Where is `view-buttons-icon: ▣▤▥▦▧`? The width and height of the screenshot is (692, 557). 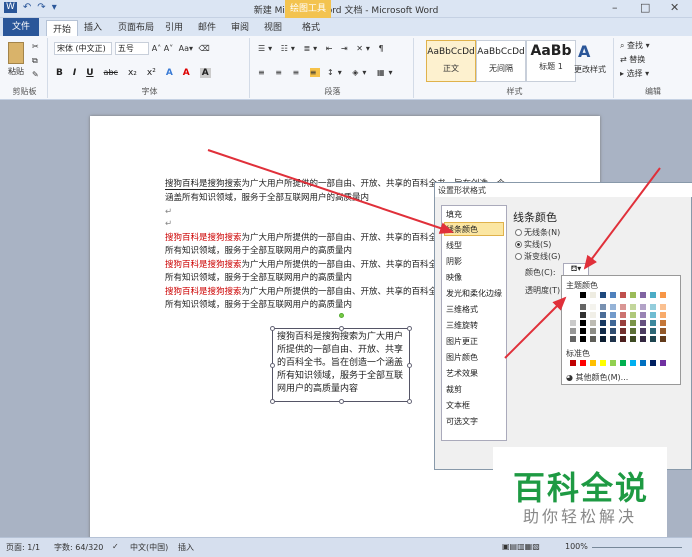 view-buttons-icon: ▣▤▥▦▧ is located at coordinates (521, 546).